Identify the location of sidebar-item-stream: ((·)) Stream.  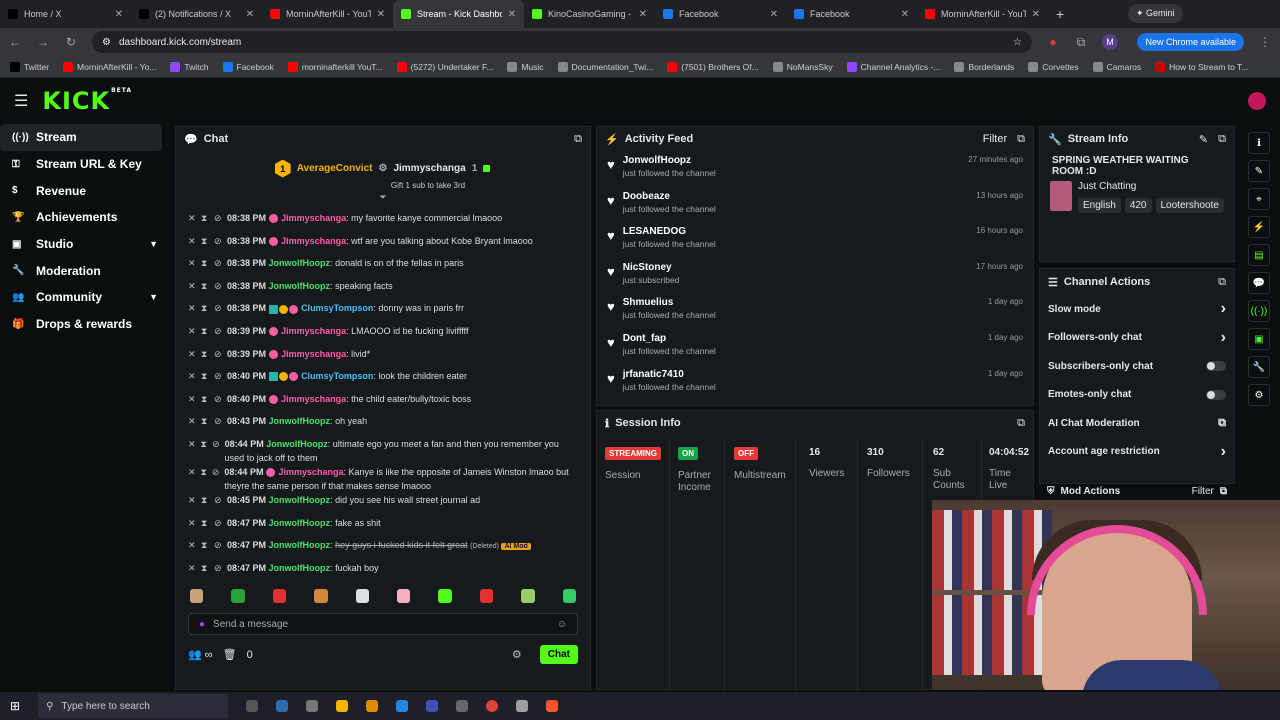
(81, 137).